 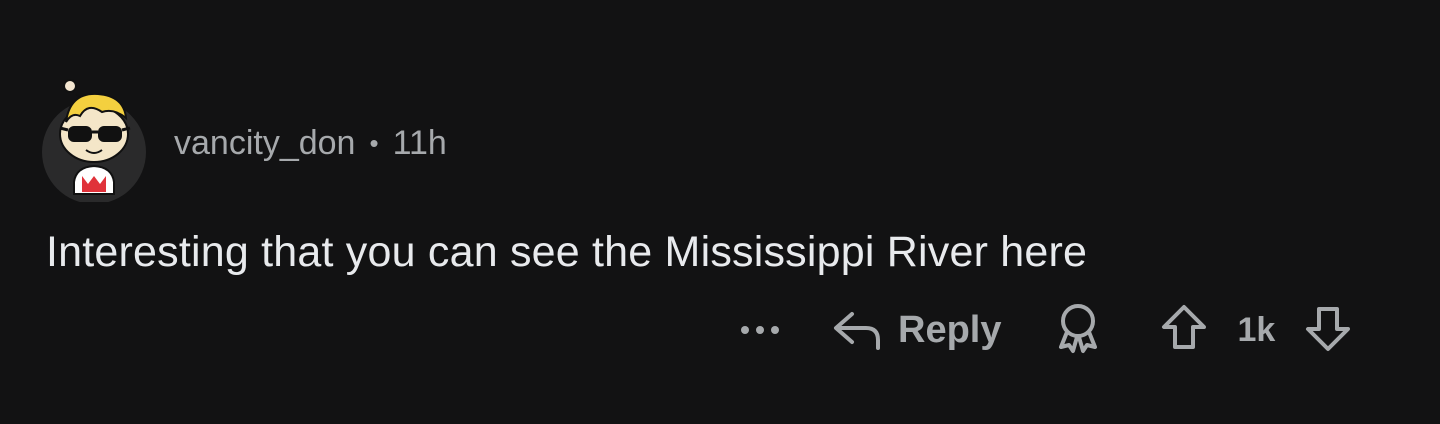 I want to click on comment-actions: Reply 1k, so click(x=1041, y=330).